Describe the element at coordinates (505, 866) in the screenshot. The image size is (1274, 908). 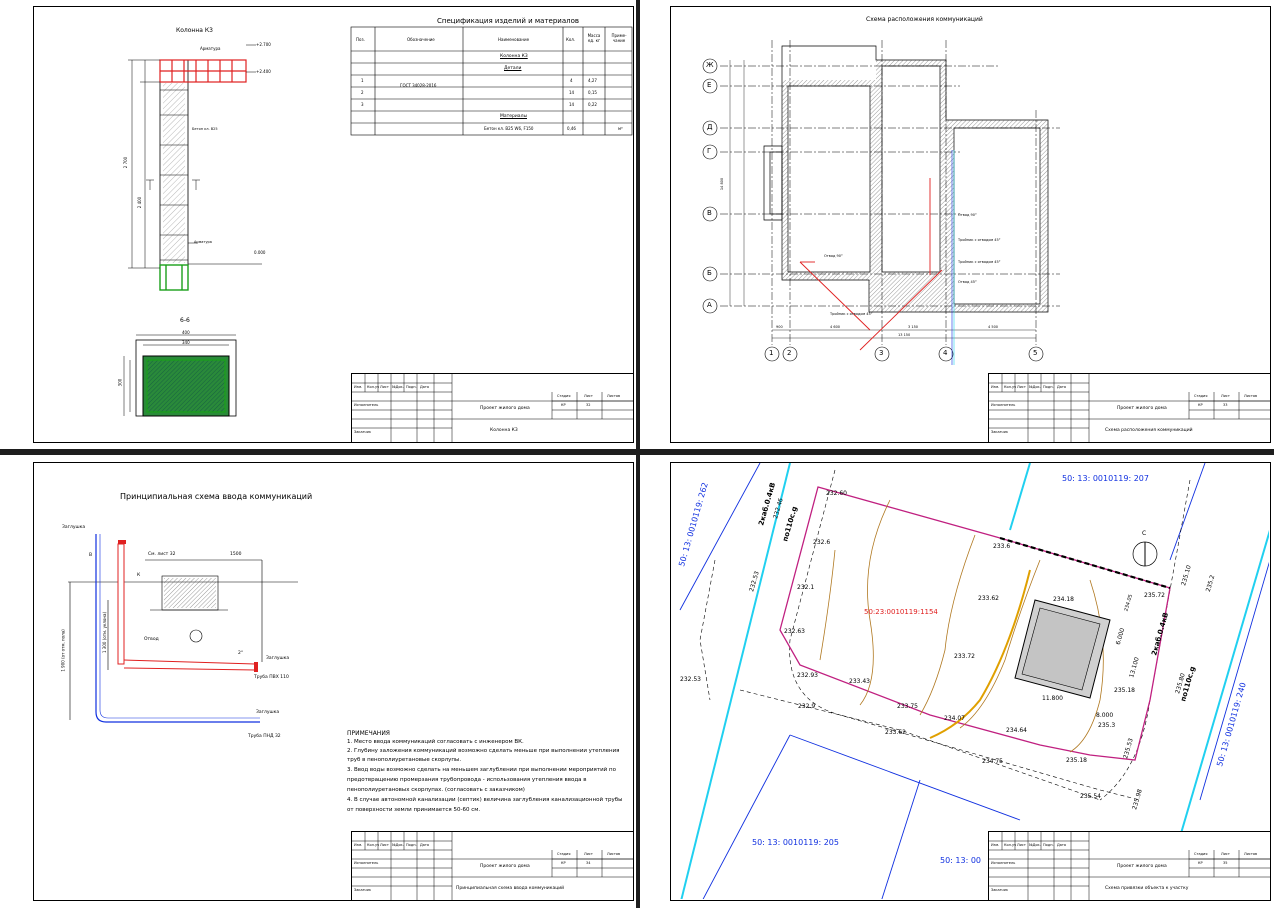
I see `stamp3-project: Проект жилого дома` at that location.